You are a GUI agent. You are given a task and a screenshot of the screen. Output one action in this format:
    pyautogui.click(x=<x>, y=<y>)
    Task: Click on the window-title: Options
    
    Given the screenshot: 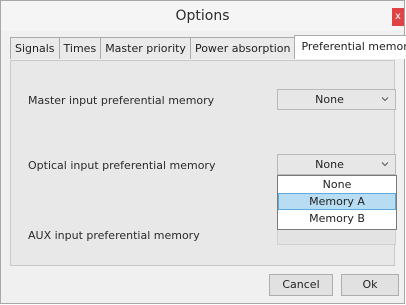 What is the action you would take?
    pyautogui.click(x=202, y=16)
    